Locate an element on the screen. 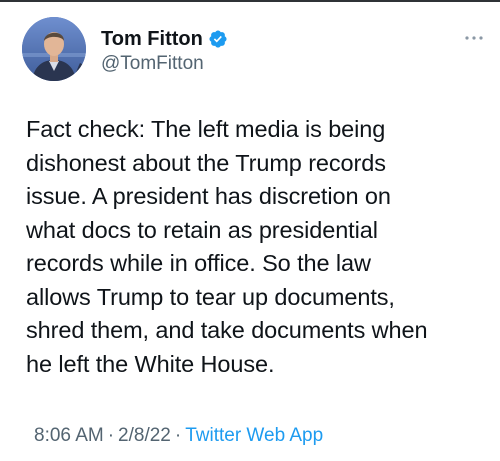  avatar-image is located at coordinates (54, 49).